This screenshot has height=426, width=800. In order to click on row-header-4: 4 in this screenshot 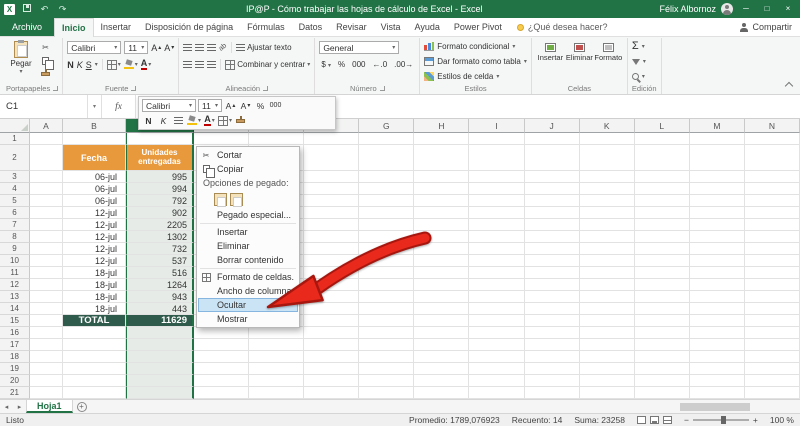, I will do `click(15, 189)`.